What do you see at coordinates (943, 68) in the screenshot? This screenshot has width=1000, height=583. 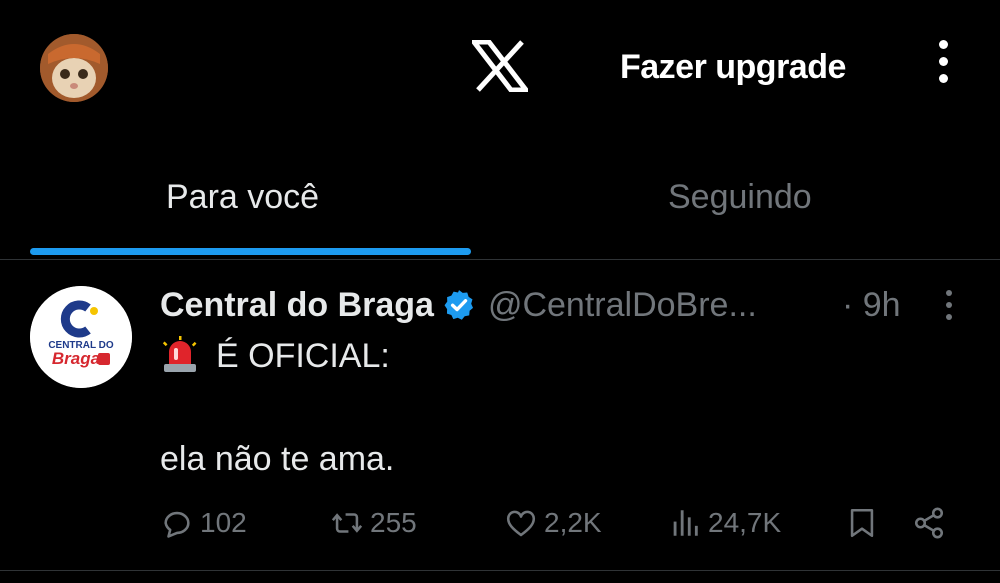 I see `more-options-icon` at bounding box center [943, 68].